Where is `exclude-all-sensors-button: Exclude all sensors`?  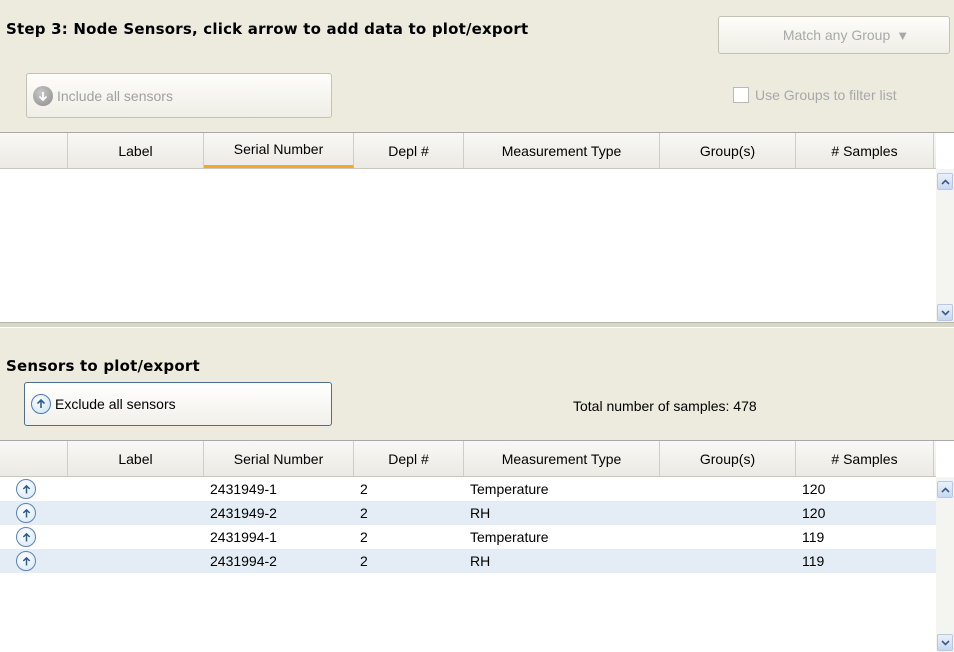 exclude-all-sensors-button: Exclude all sensors is located at coordinates (178, 404).